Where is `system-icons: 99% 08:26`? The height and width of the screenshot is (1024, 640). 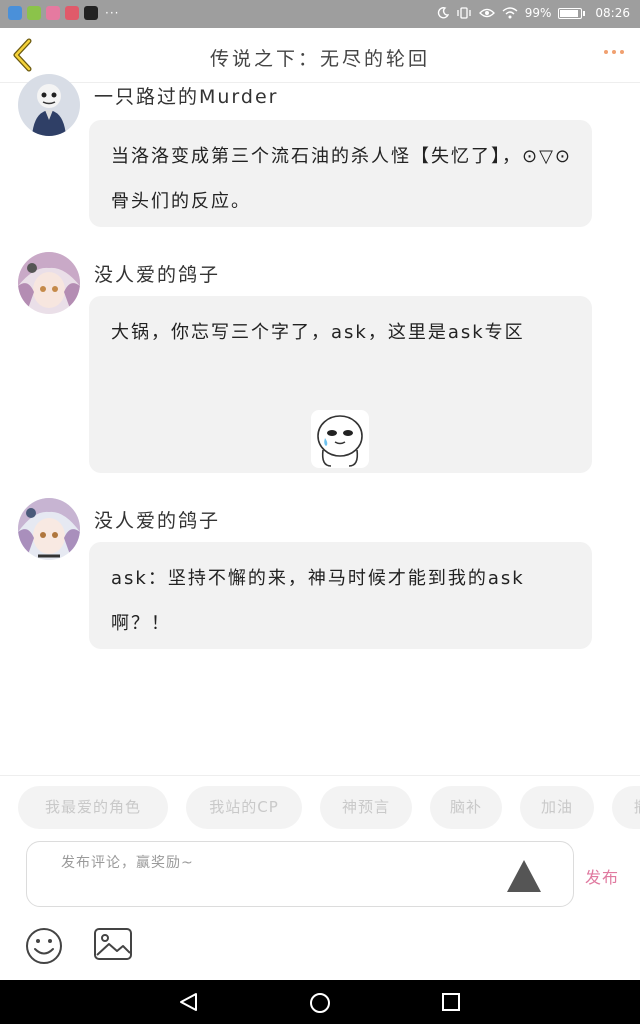
system-icons: 99% 08:26 is located at coordinates (533, 13).